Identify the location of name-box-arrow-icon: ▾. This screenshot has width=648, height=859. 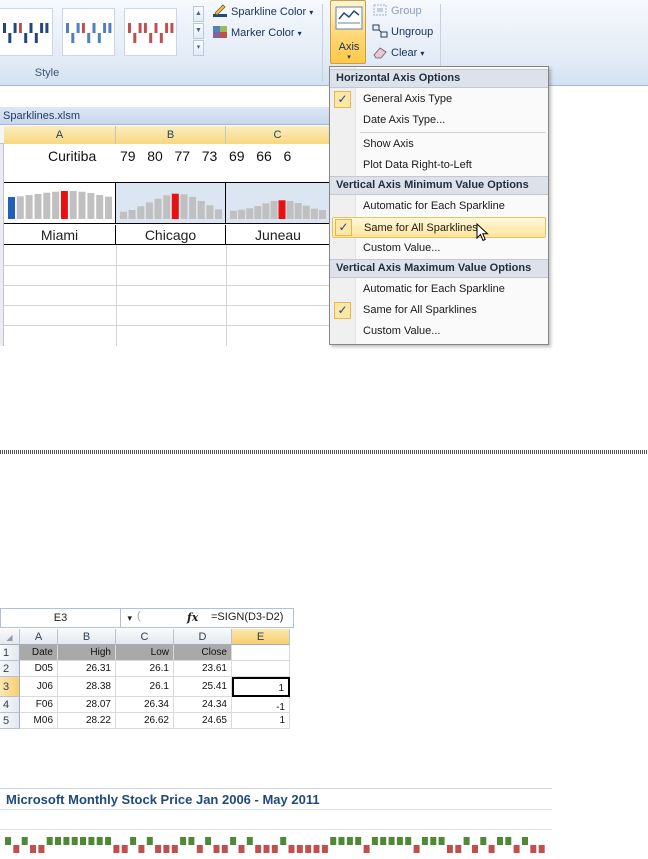
(129, 618).